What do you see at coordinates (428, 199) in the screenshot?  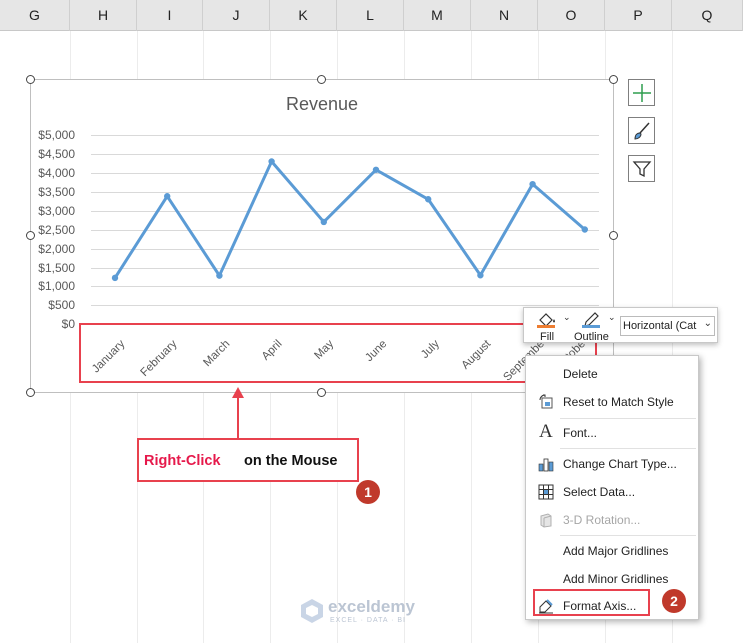 I see `data-point-july` at bounding box center [428, 199].